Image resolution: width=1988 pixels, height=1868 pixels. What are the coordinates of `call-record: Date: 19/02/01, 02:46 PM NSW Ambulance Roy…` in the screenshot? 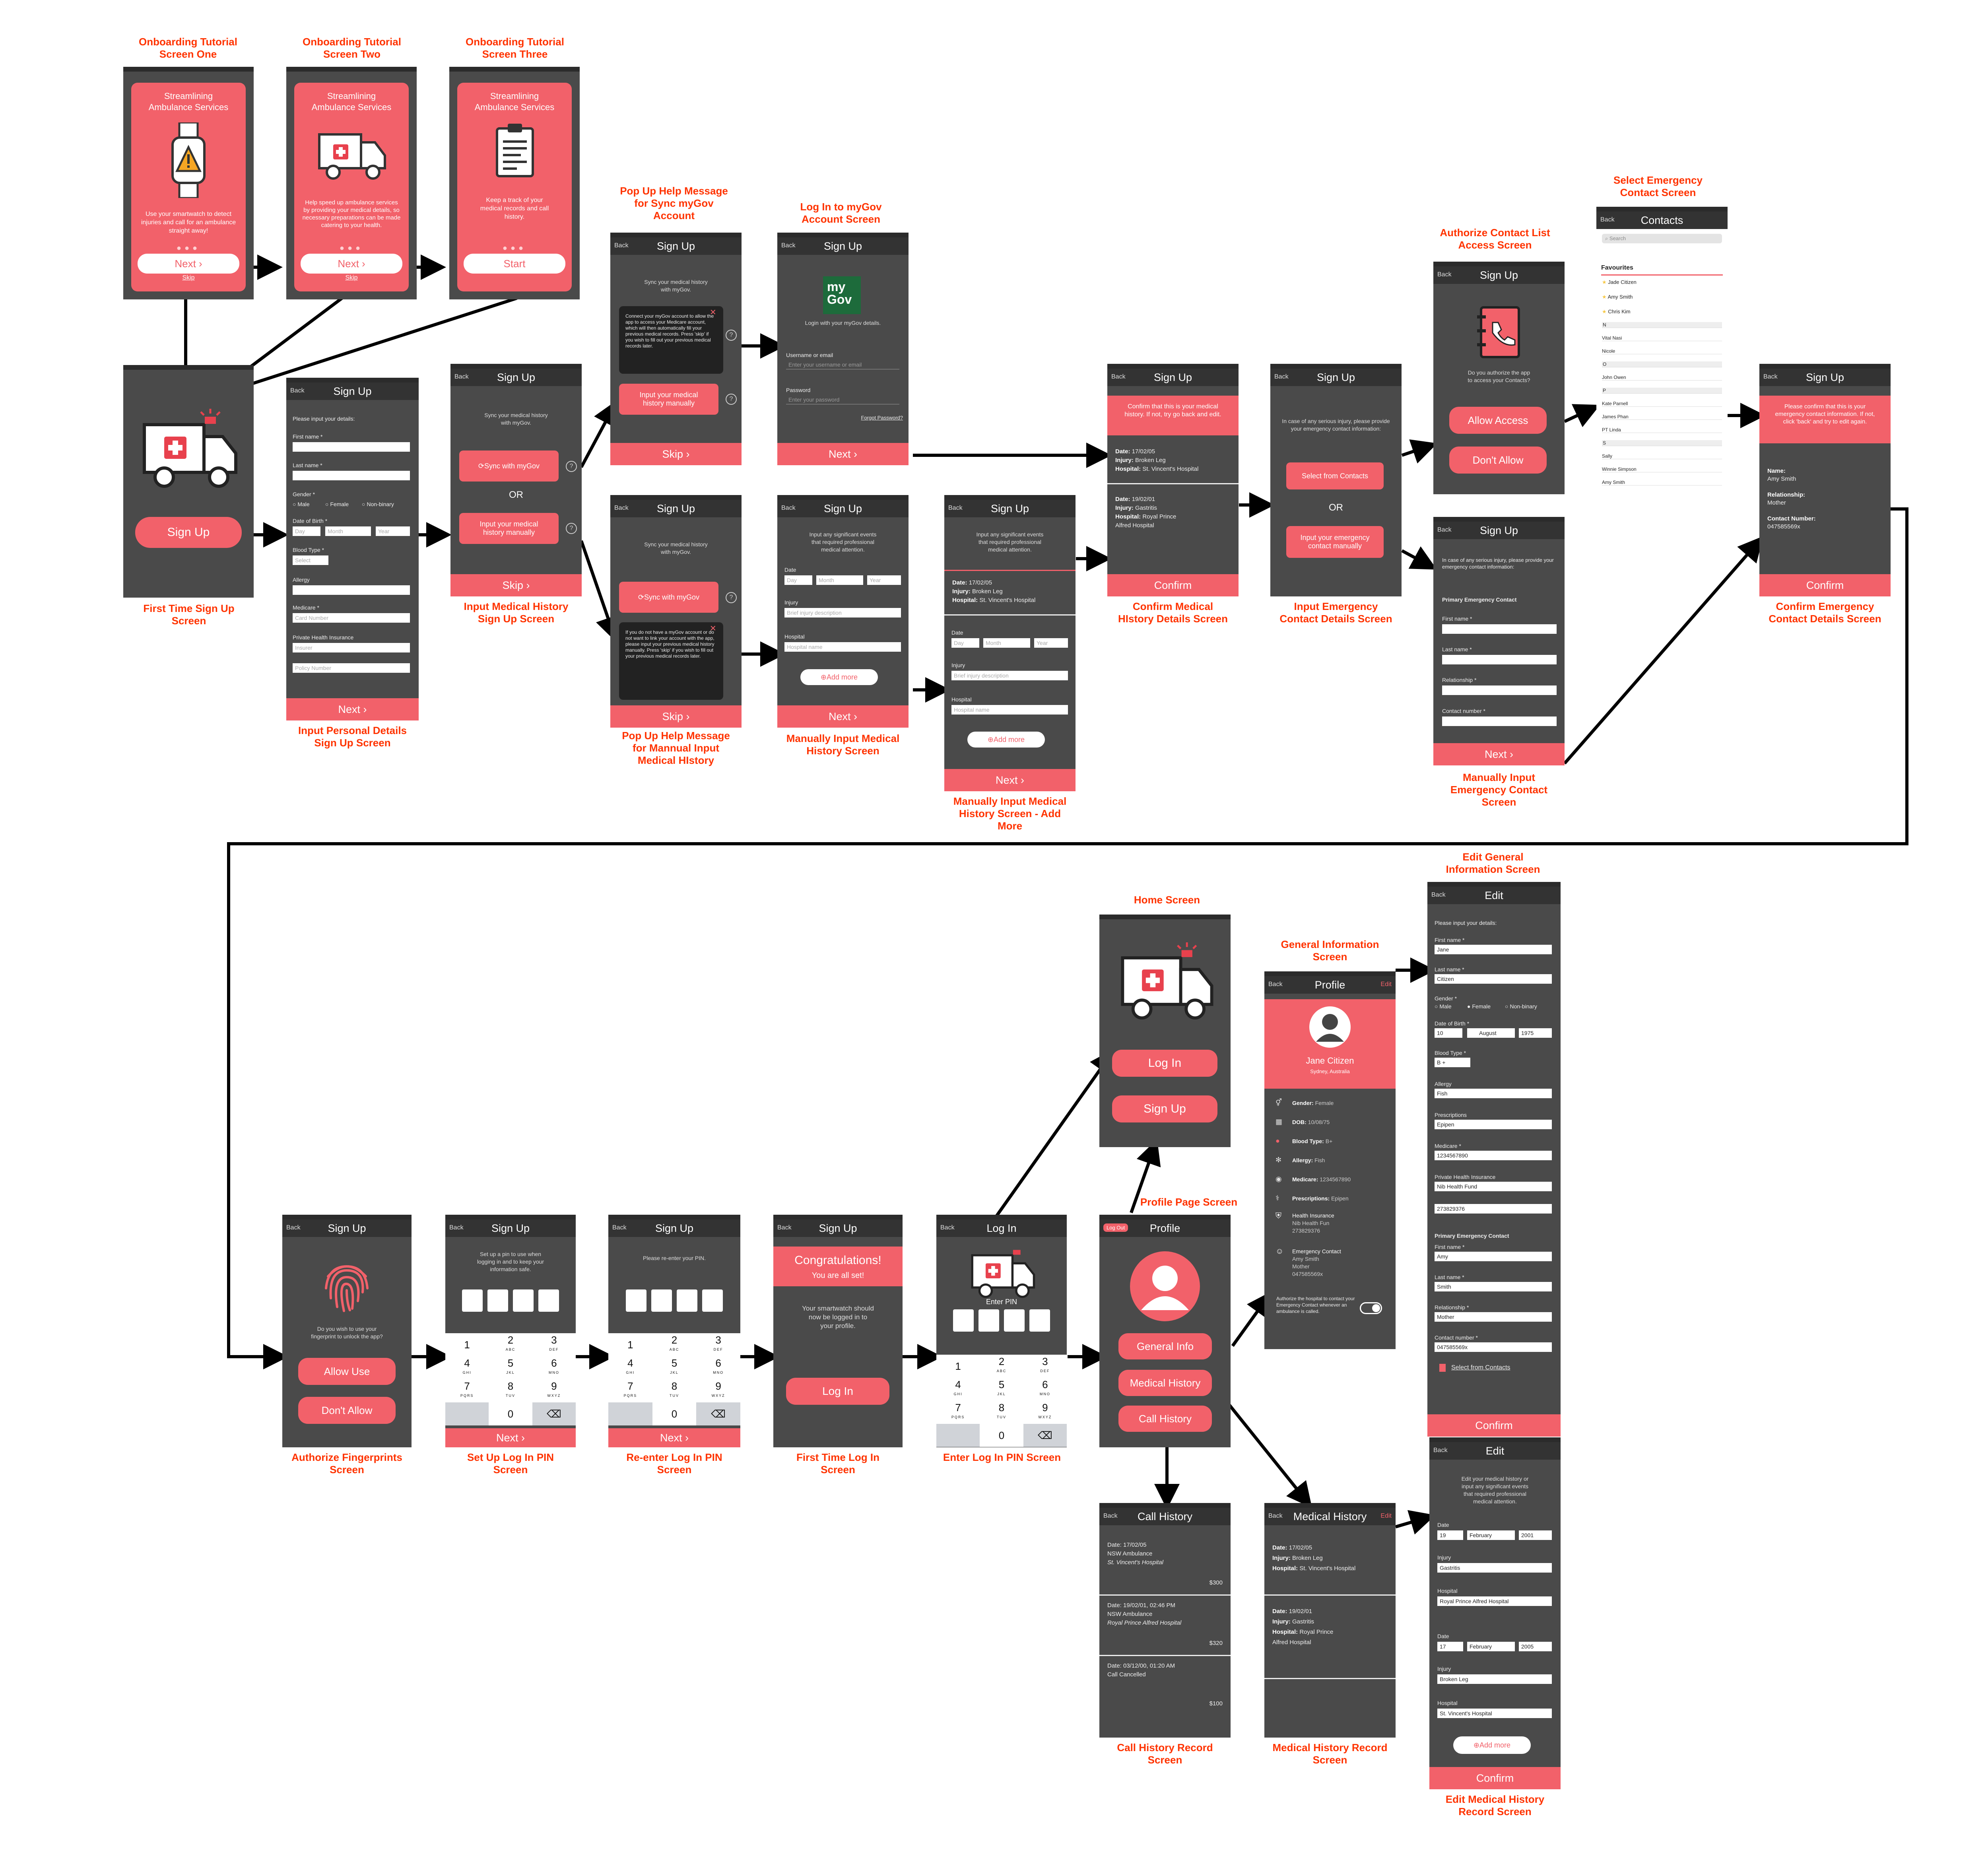 It's located at (1165, 1624).